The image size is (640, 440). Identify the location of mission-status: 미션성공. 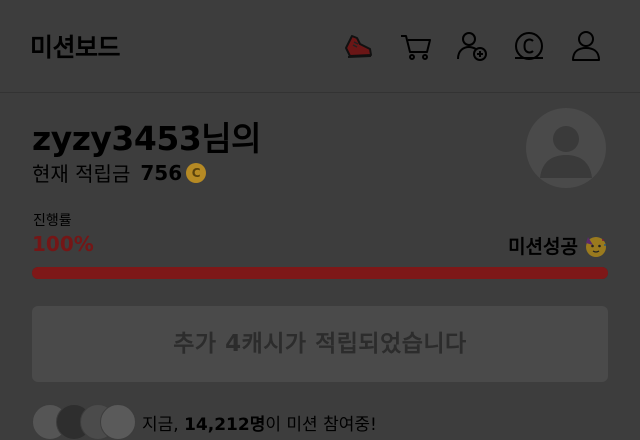
(558, 245).